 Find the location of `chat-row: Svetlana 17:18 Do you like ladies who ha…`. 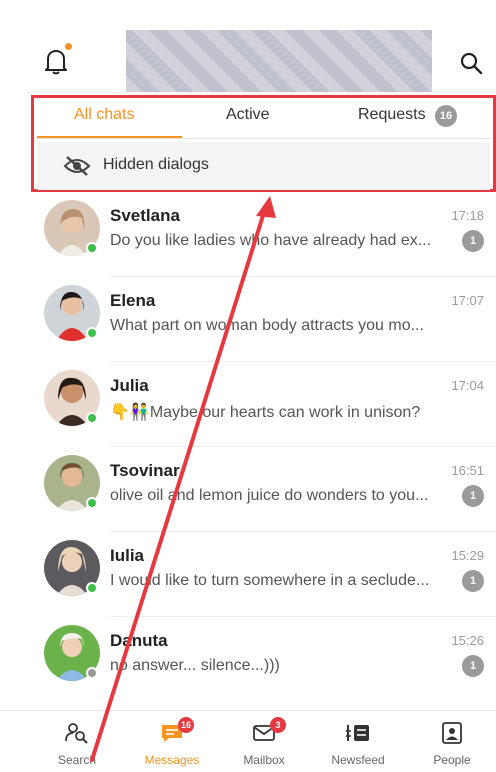

chat-row: Svetlana 17:18 Do you like ladies who ha… is located at coordinates (248, 234).